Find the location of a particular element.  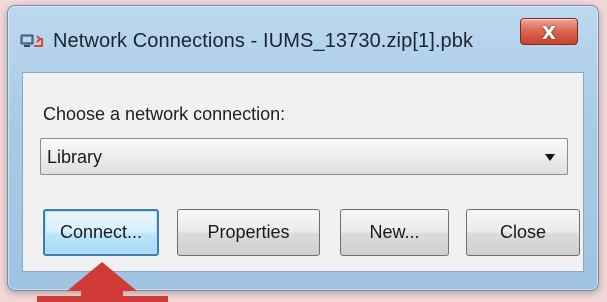

window-close-button: X is located at coordinates (549, 31).